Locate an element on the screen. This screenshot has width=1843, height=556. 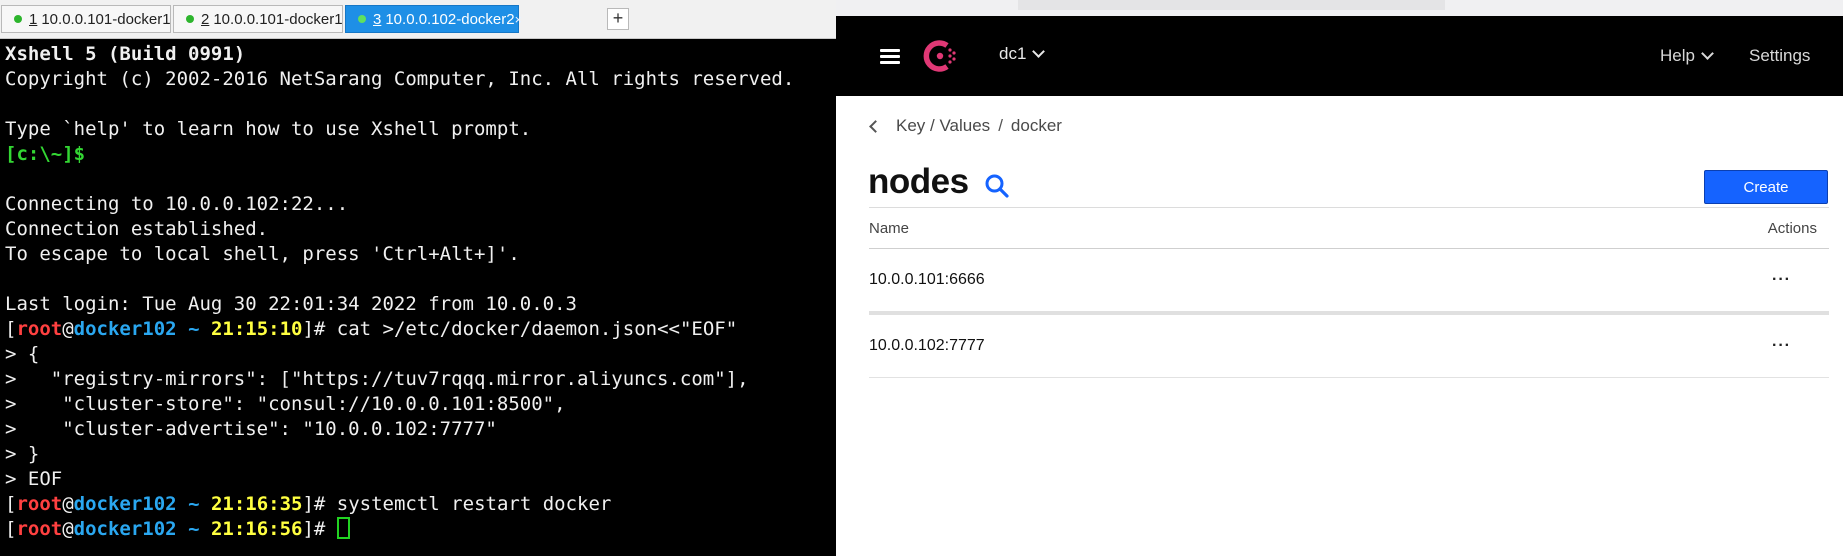
consul-header: dc1 Help Settings is located at coordinates (1339, 56).